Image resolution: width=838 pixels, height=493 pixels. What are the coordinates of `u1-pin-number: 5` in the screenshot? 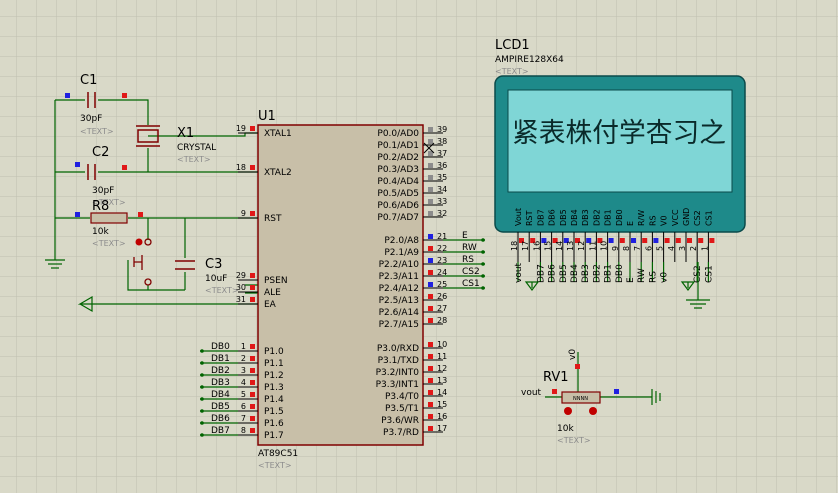 It's located at (243, 394).